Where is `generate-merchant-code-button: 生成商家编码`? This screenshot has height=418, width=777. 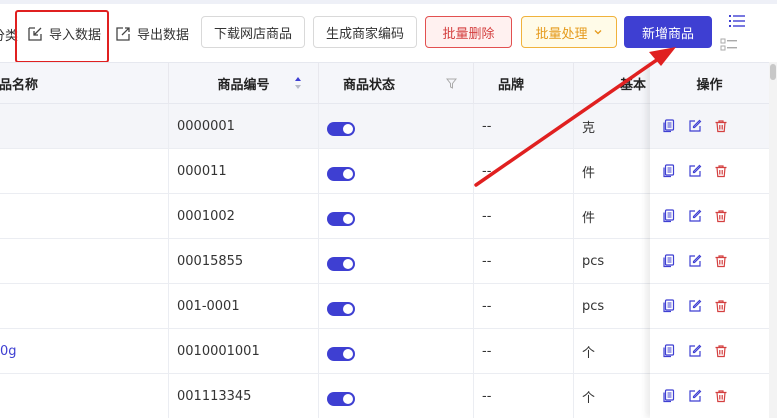
generate-merchant-code-button: 生成商家编码 is located at coordinates (365, 32).